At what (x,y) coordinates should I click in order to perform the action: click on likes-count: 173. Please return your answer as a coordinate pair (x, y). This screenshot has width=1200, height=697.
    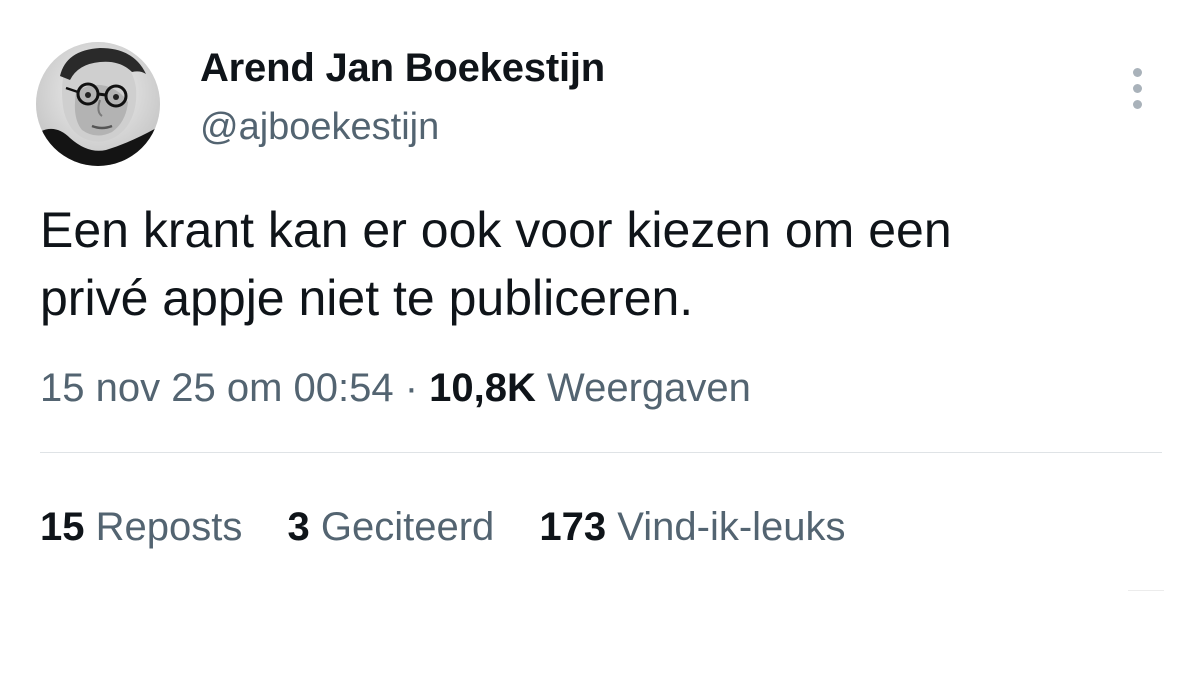
    Looking at the image, I should click on (573, 527).